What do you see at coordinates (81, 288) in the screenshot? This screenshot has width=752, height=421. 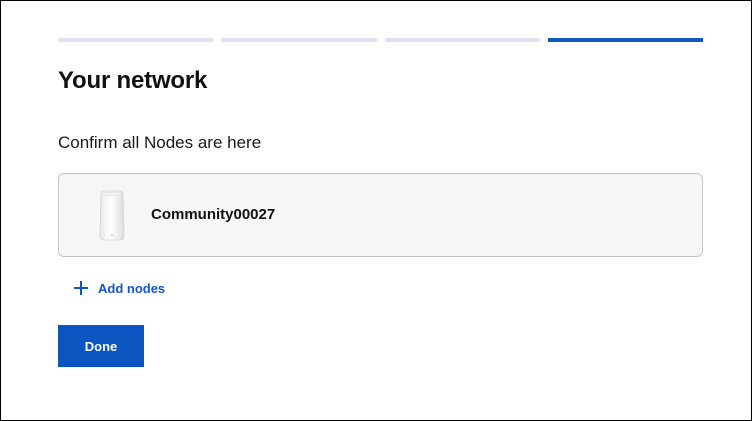 I see `plus-icon` at bounding box center [81, 288].